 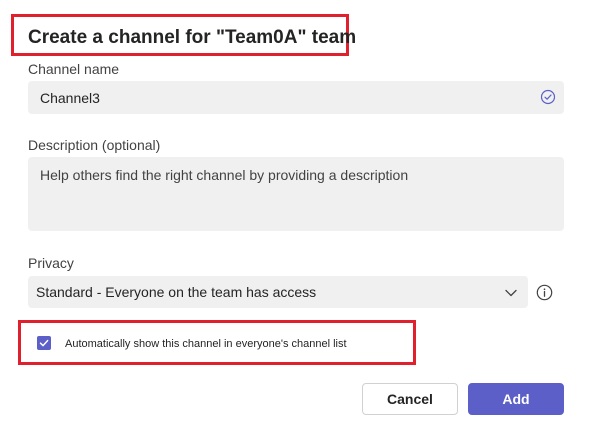 What do you see at coordinates (516, 399) in the screenshot?
I see `add-button: Add` at bounding box center [516, 399].